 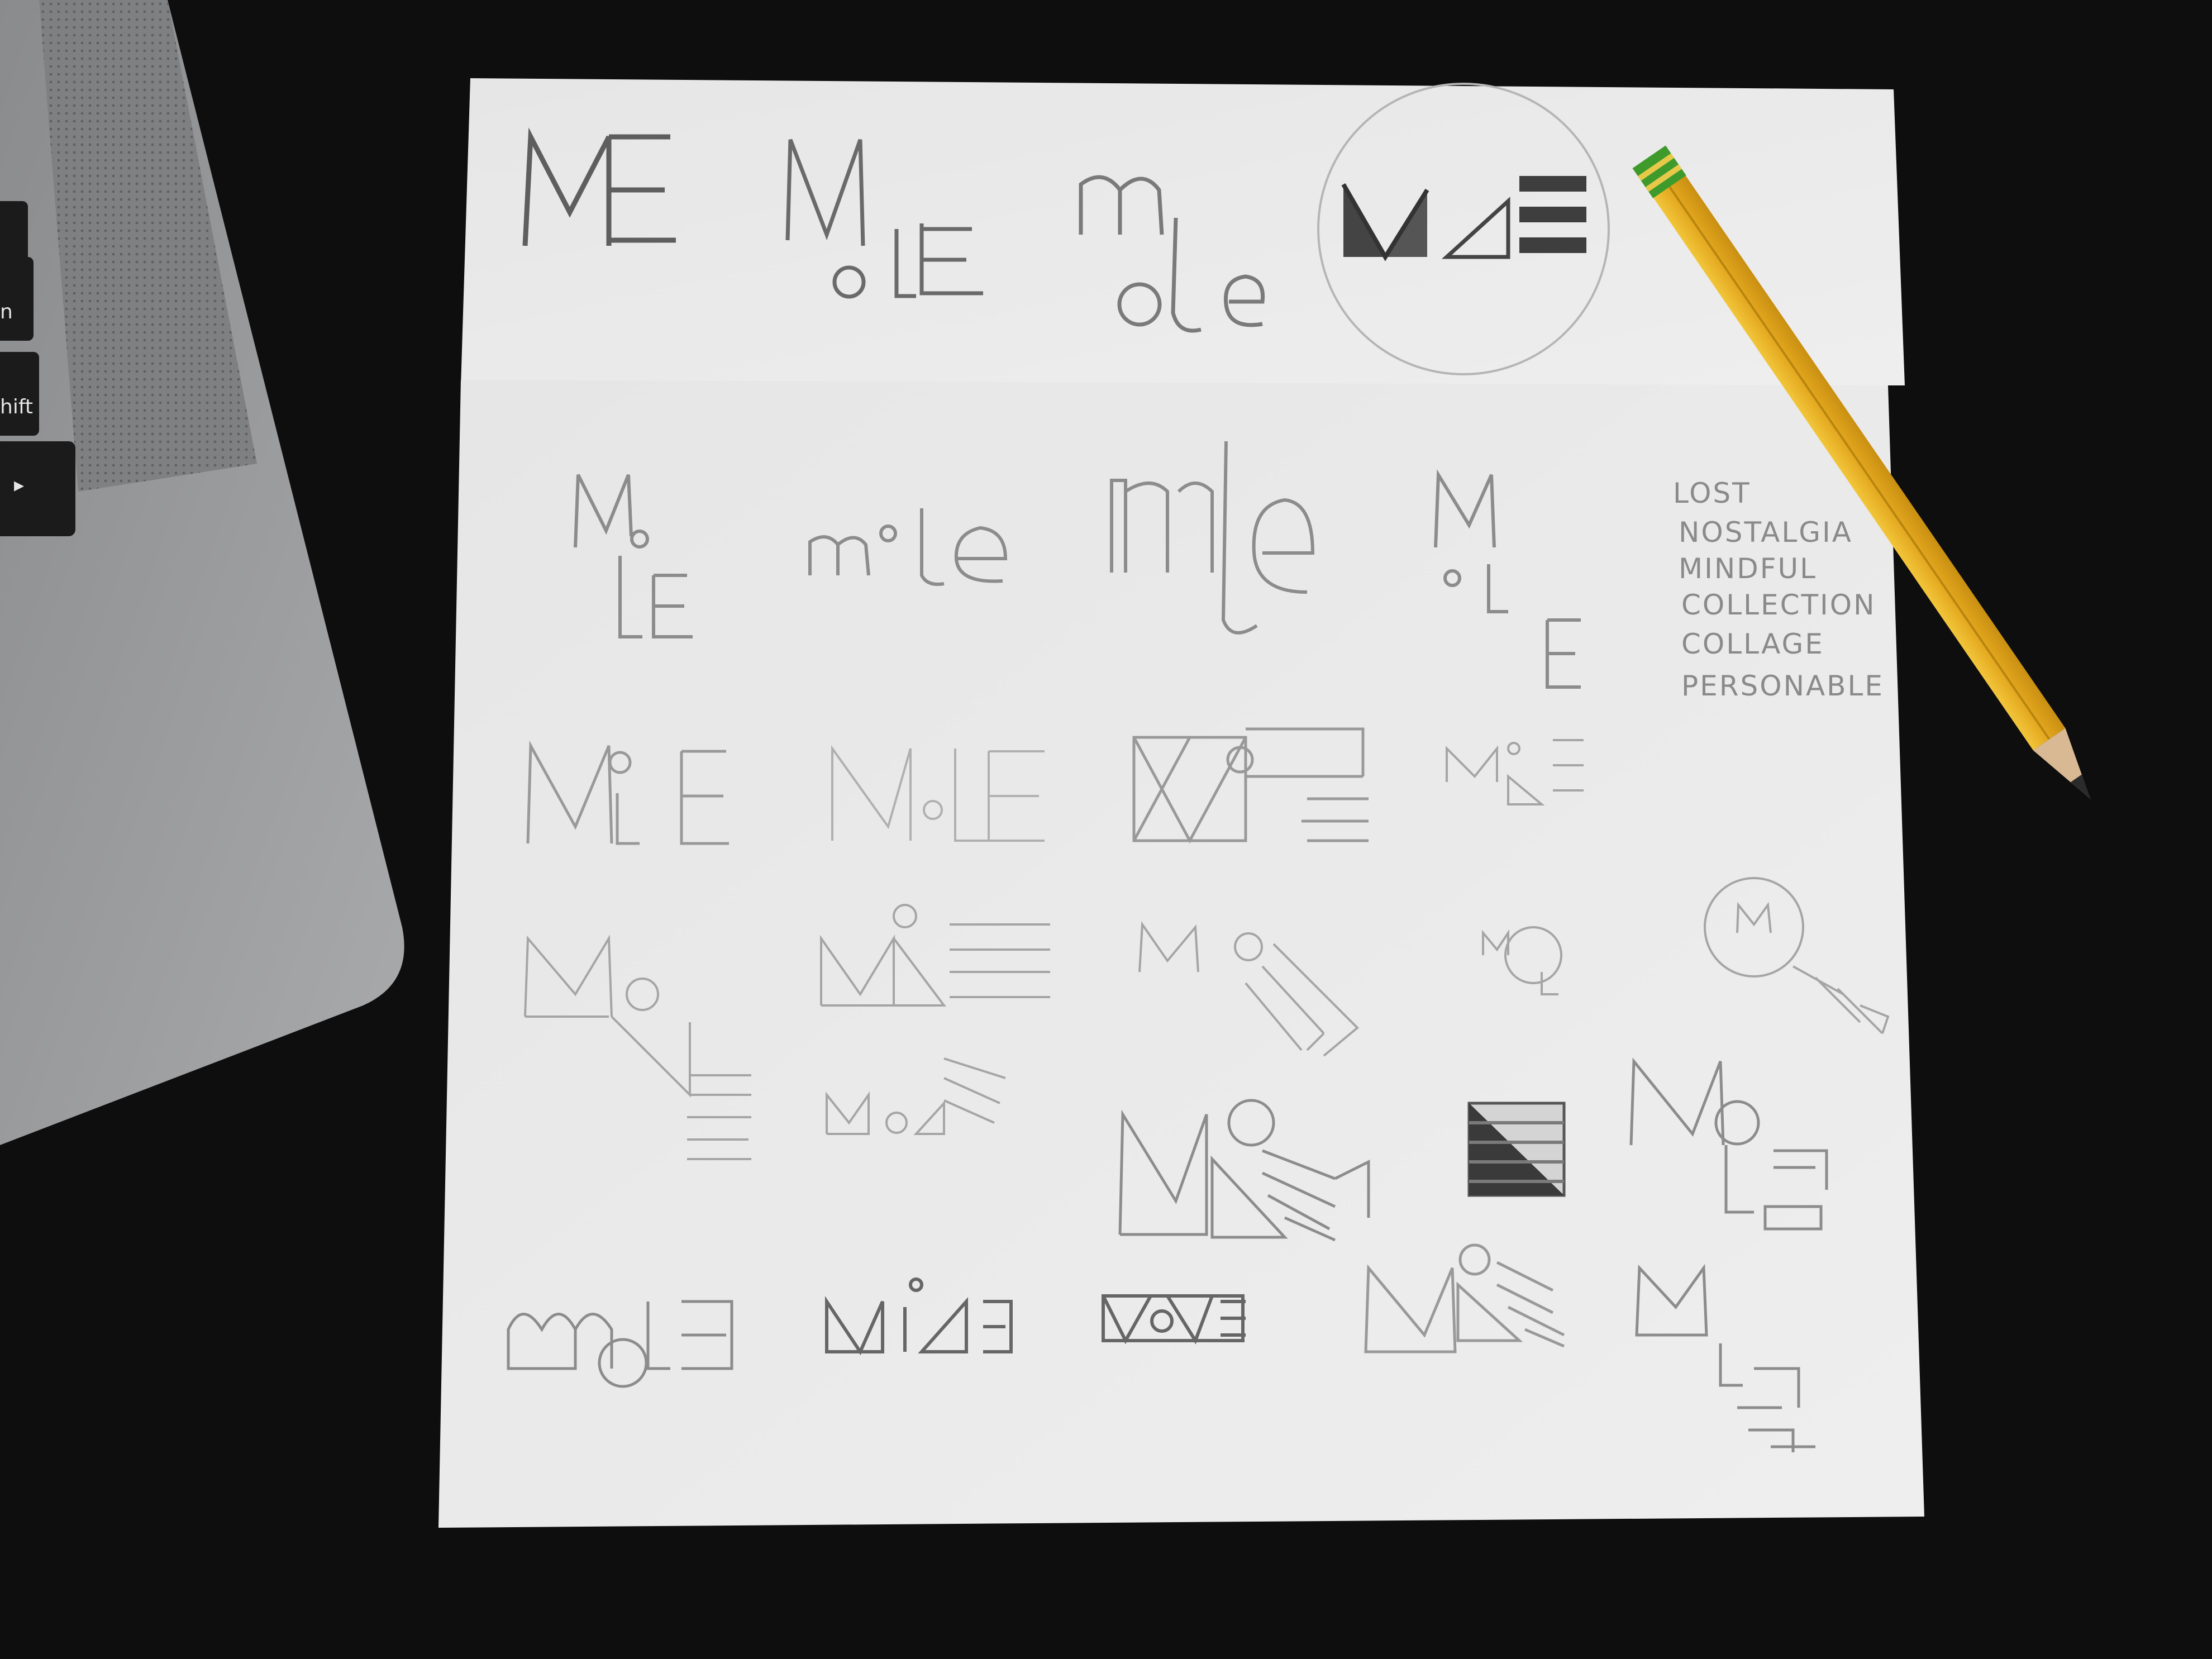 I want to click on word-lost: LOST, so click(x=1712, y=493).